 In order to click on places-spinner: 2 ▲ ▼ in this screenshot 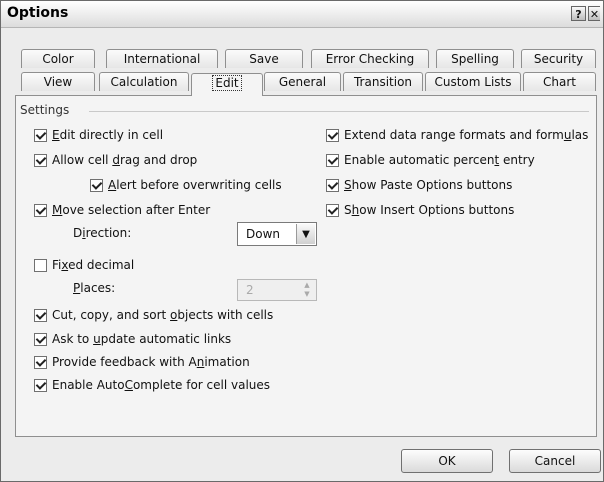, I will do `click(277, 290)`.